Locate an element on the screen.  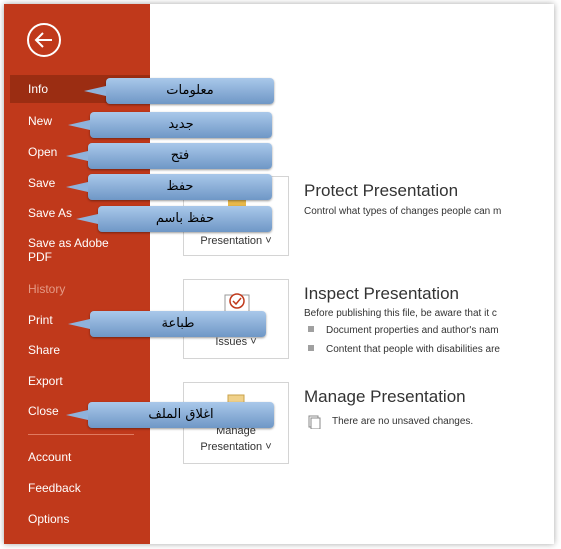
callout-close: اغلاق الملف is located at coordinates (170, 415).